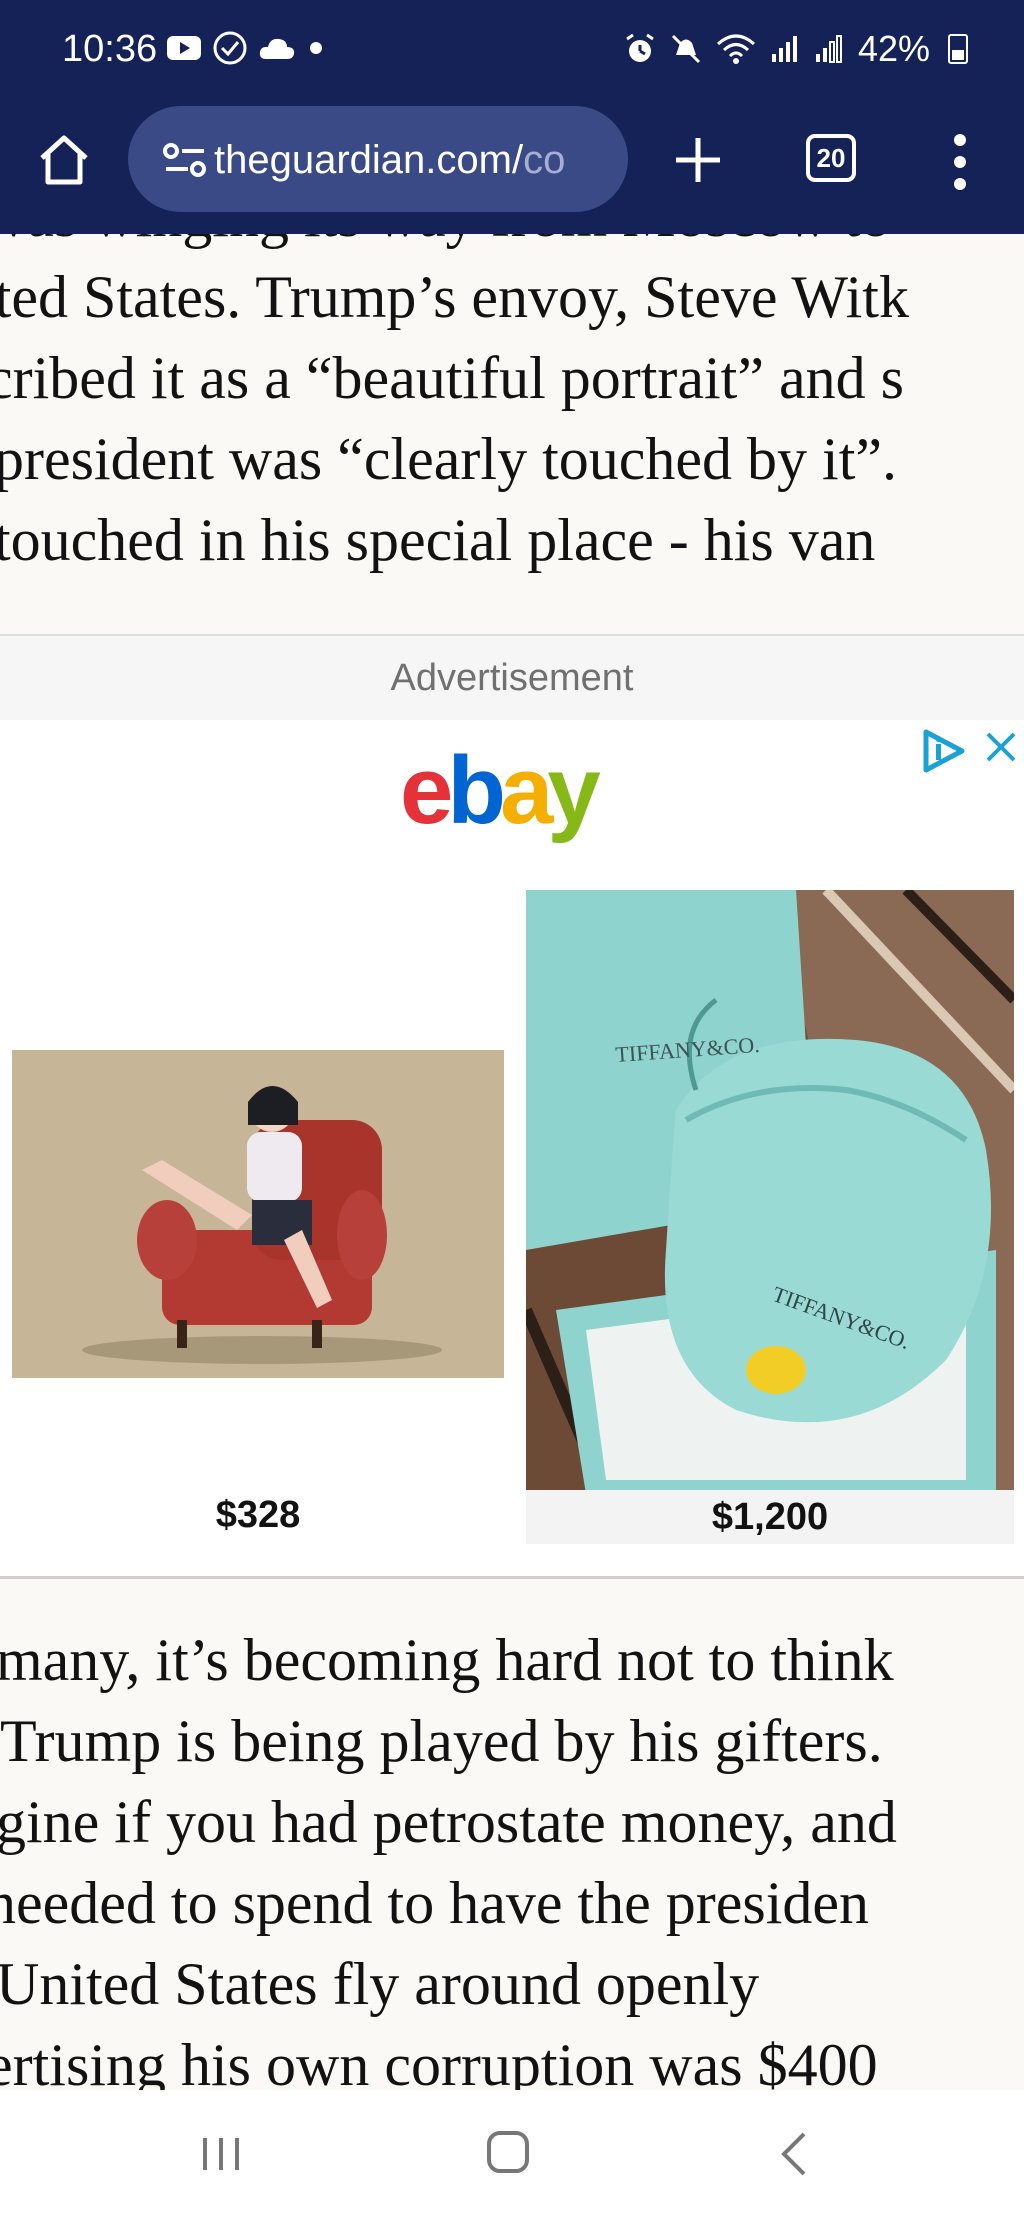 The image size is (1024, 2218). I want to click on close-ad-icon, so click(1001, 747).